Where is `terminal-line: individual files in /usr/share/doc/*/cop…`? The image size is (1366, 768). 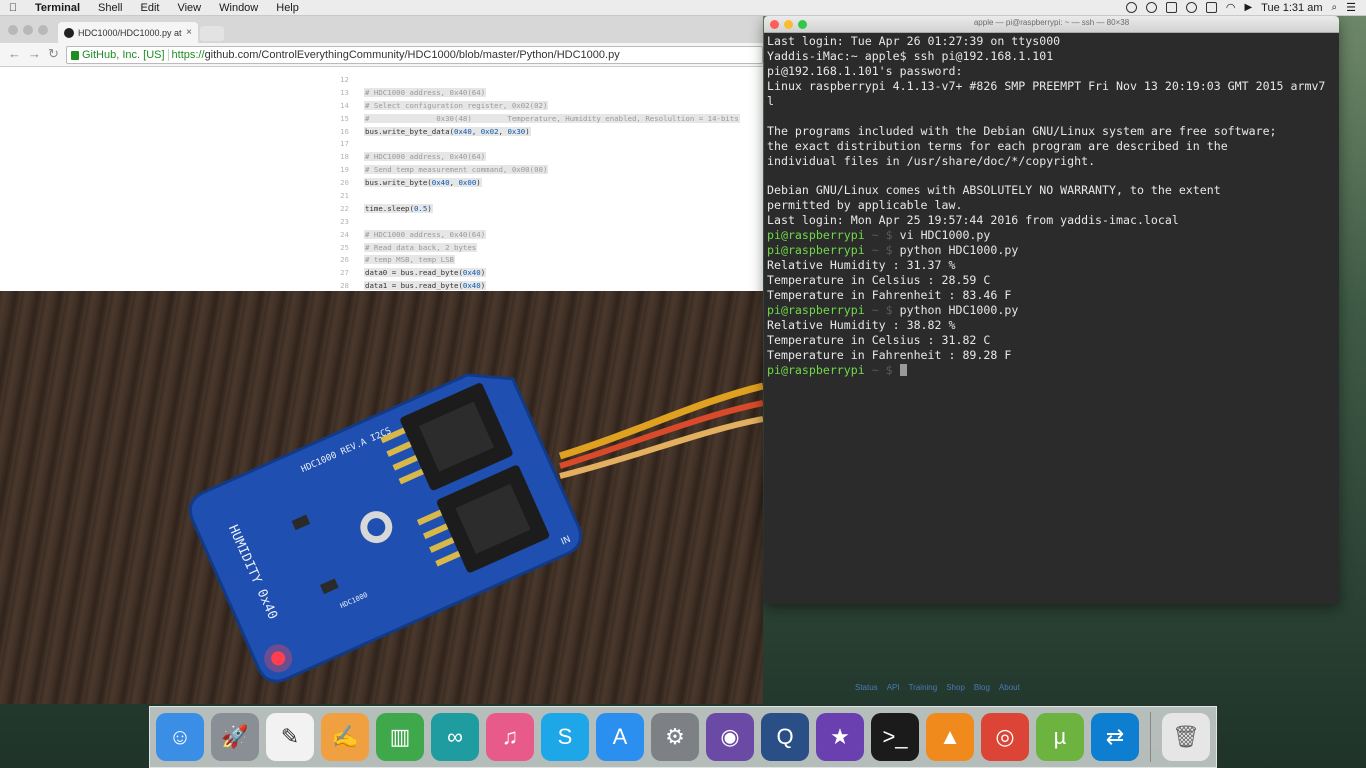 terminal-line: individual files in /usr/share/doc/*/cop… is located at coordinates (1051, 161).